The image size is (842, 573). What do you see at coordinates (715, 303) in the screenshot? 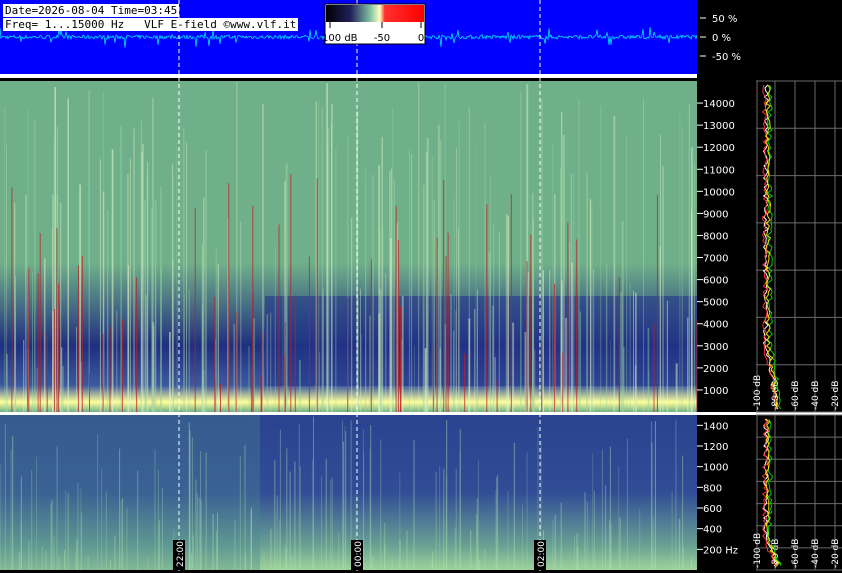
I see `frequency-tick-label: 5000` at bounding box center [715, 303].